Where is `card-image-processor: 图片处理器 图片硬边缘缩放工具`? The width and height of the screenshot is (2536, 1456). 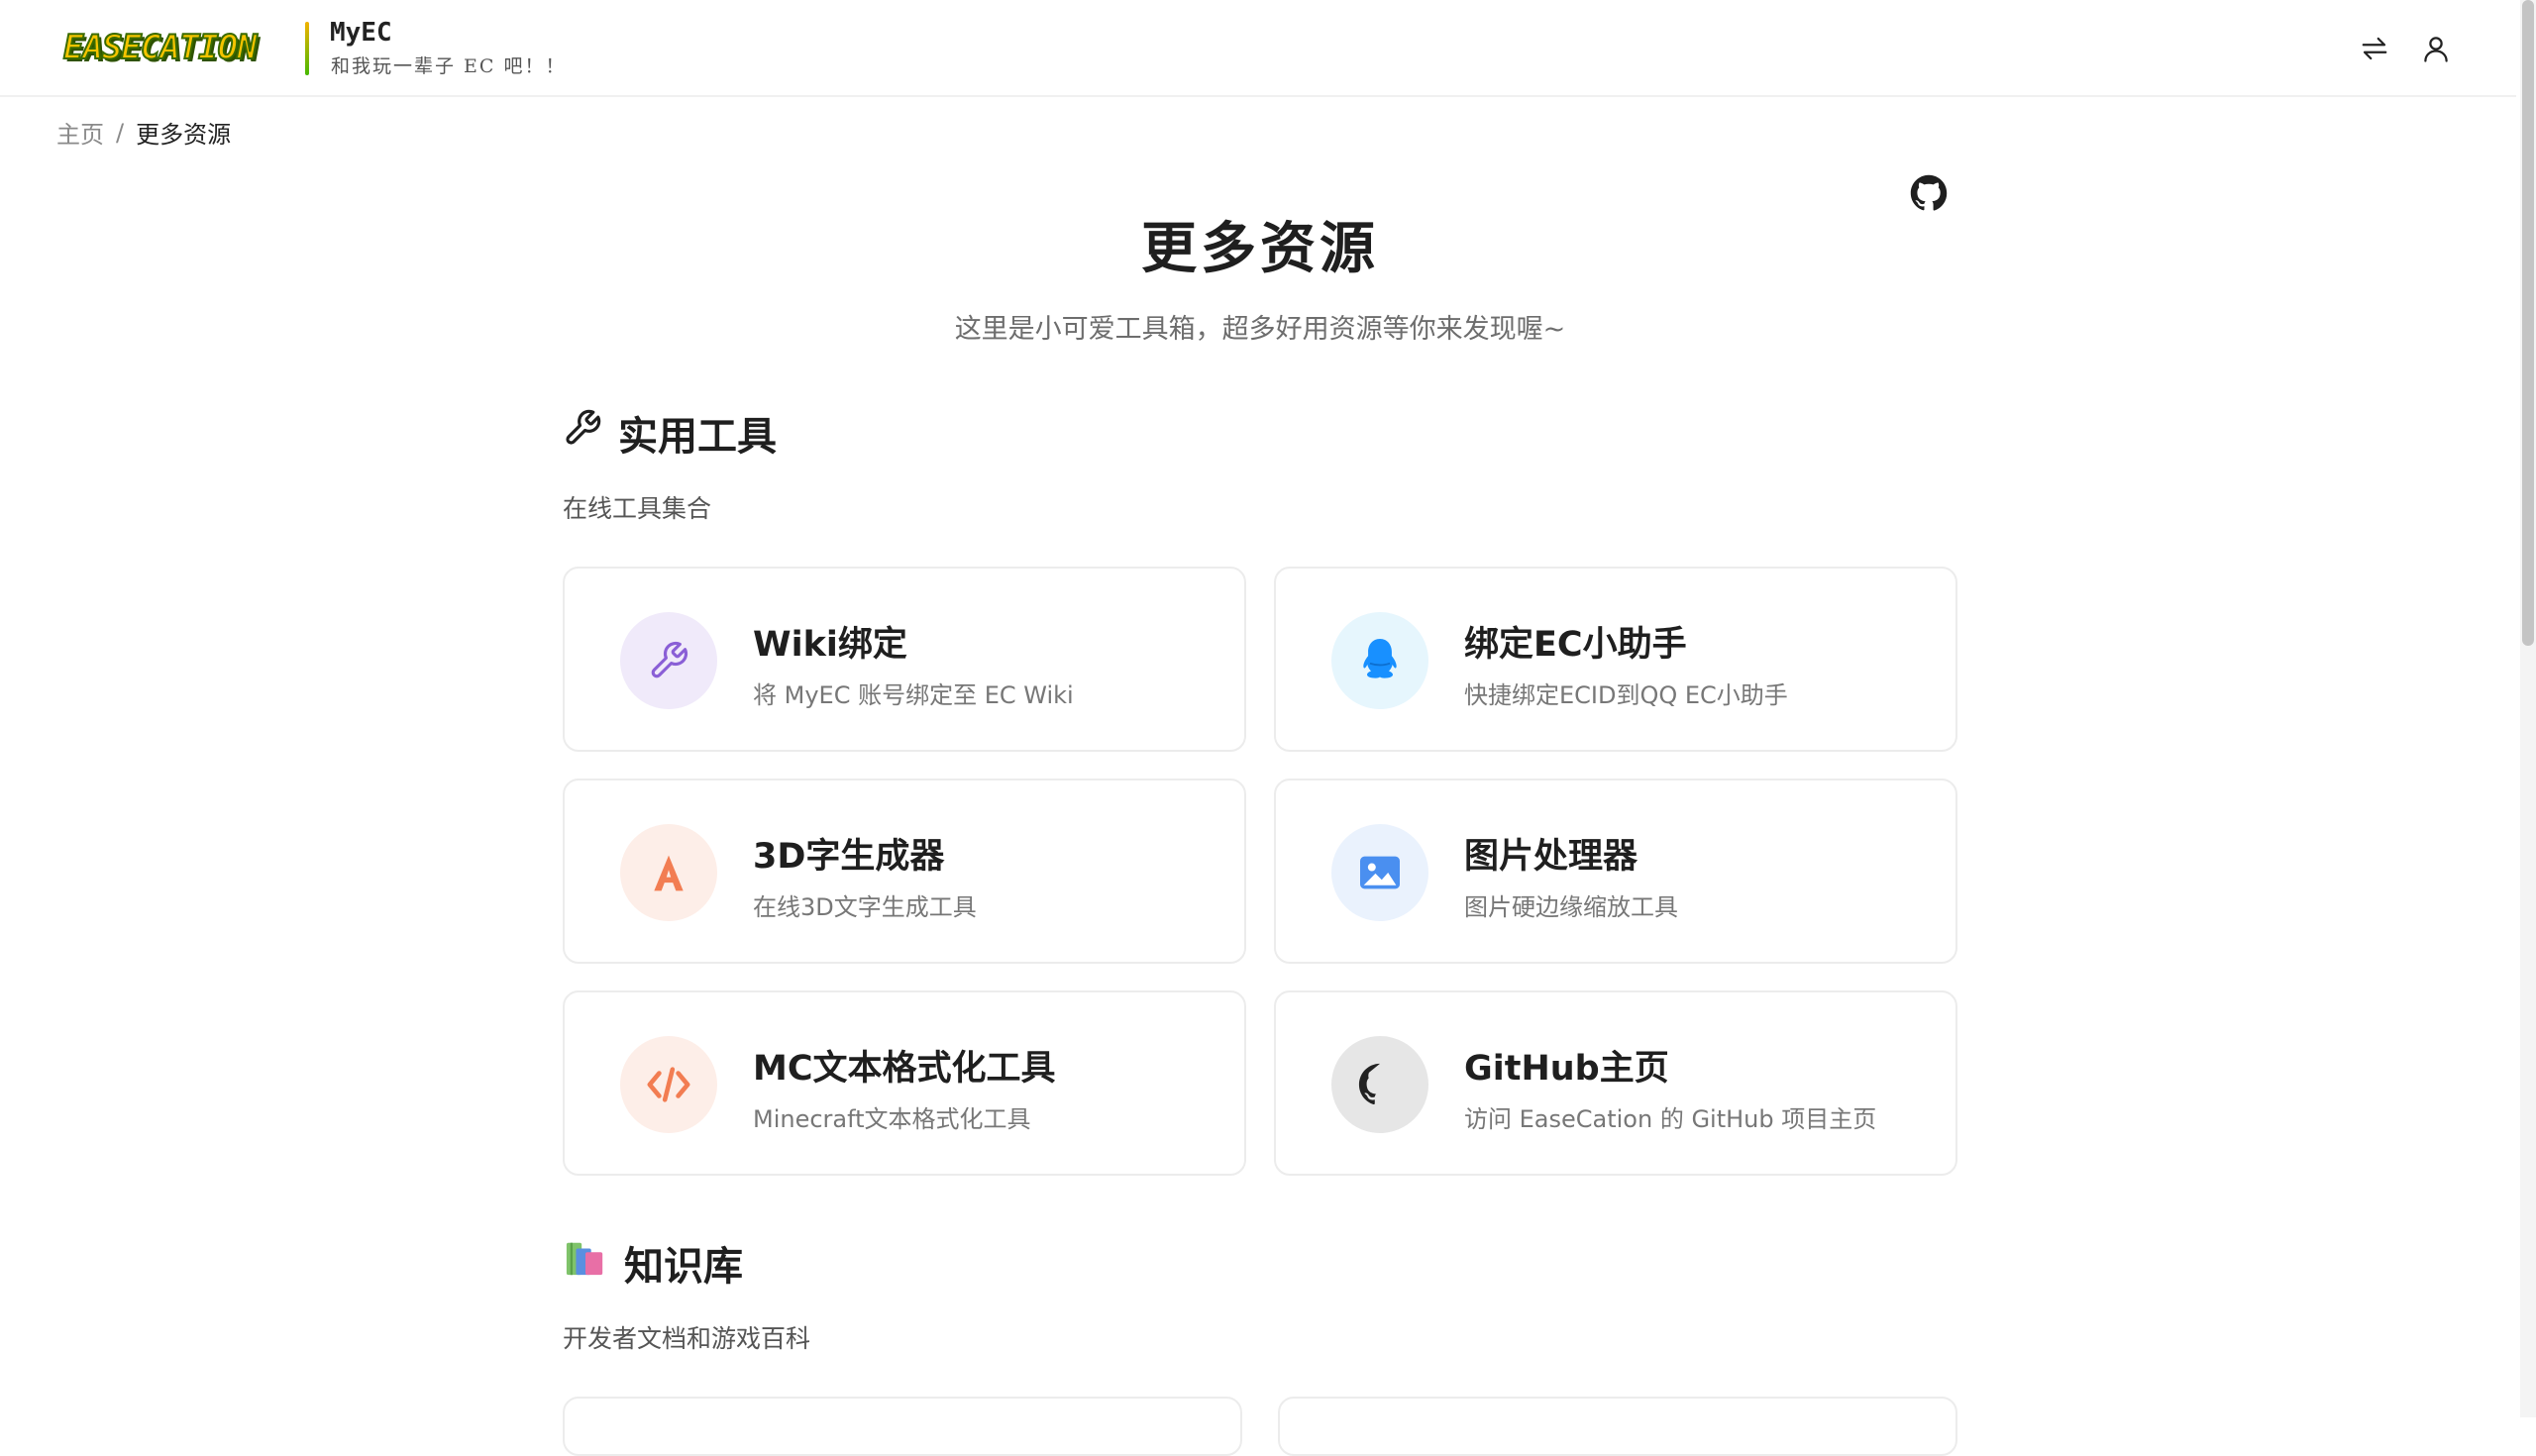
card-image-processor: 图片处理器 图片硬边缘缩放工具 is located at coordinates (1615, 871).